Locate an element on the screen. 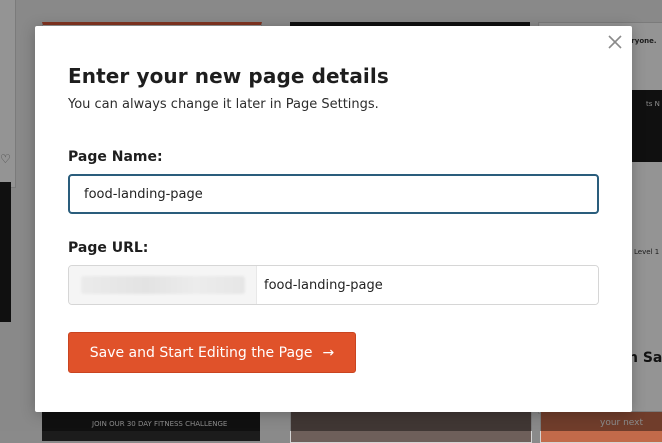 The height and width of the screenshot is (443, 662). arrow-right-icon: → is located at coordinates (328, 352).